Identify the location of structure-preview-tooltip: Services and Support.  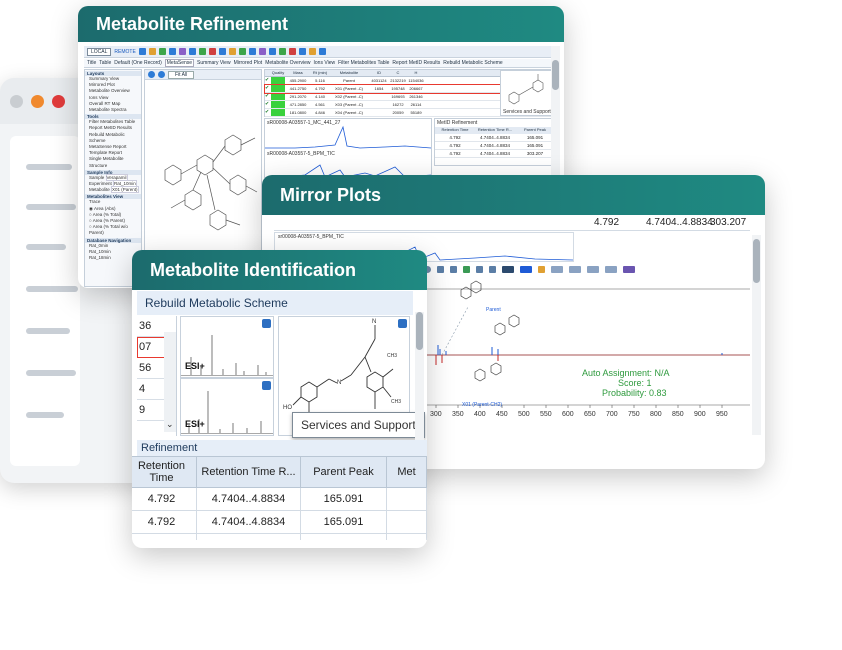
(527, 112).